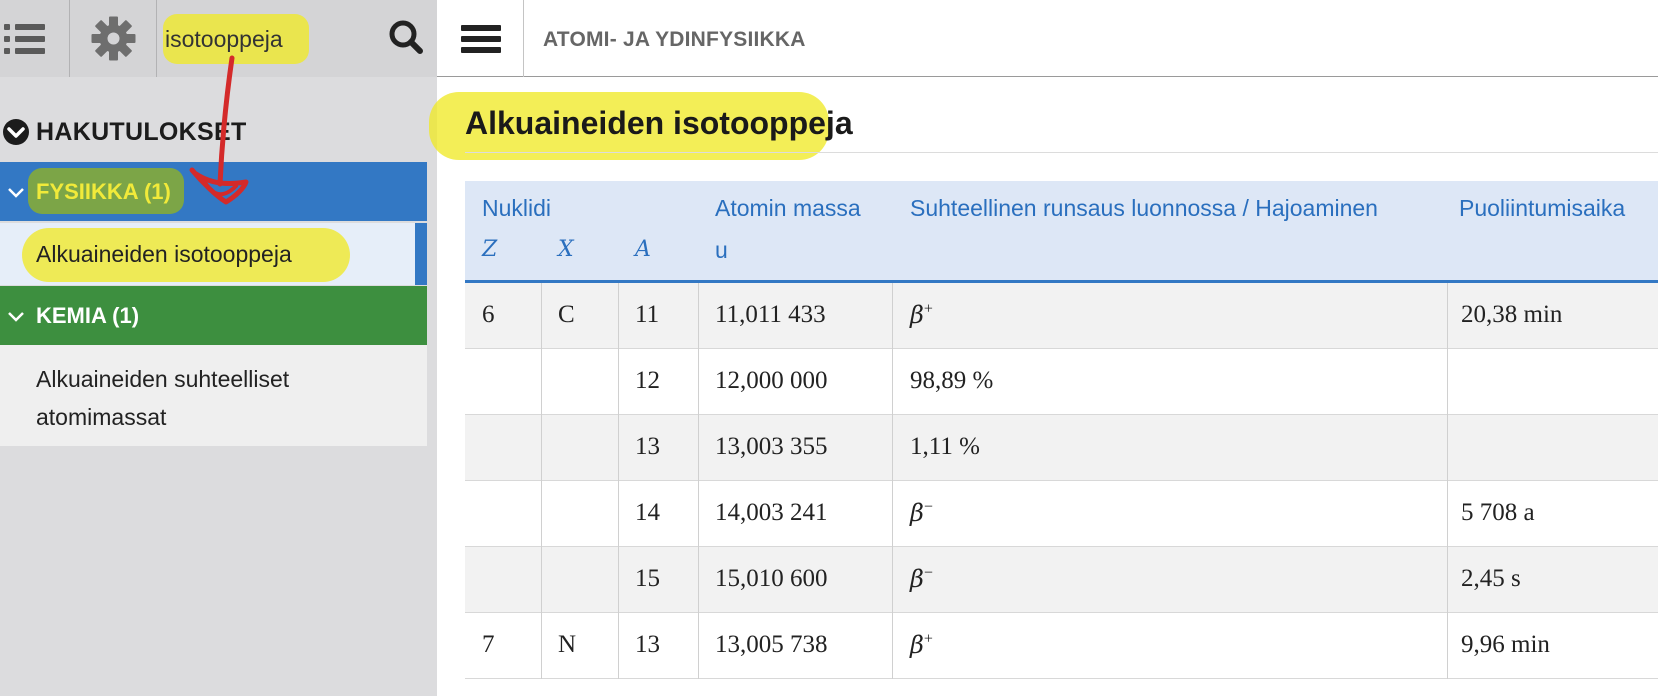 This screenshot has width=1658, height=696. I want to click on search-icon, so click(406, 37).